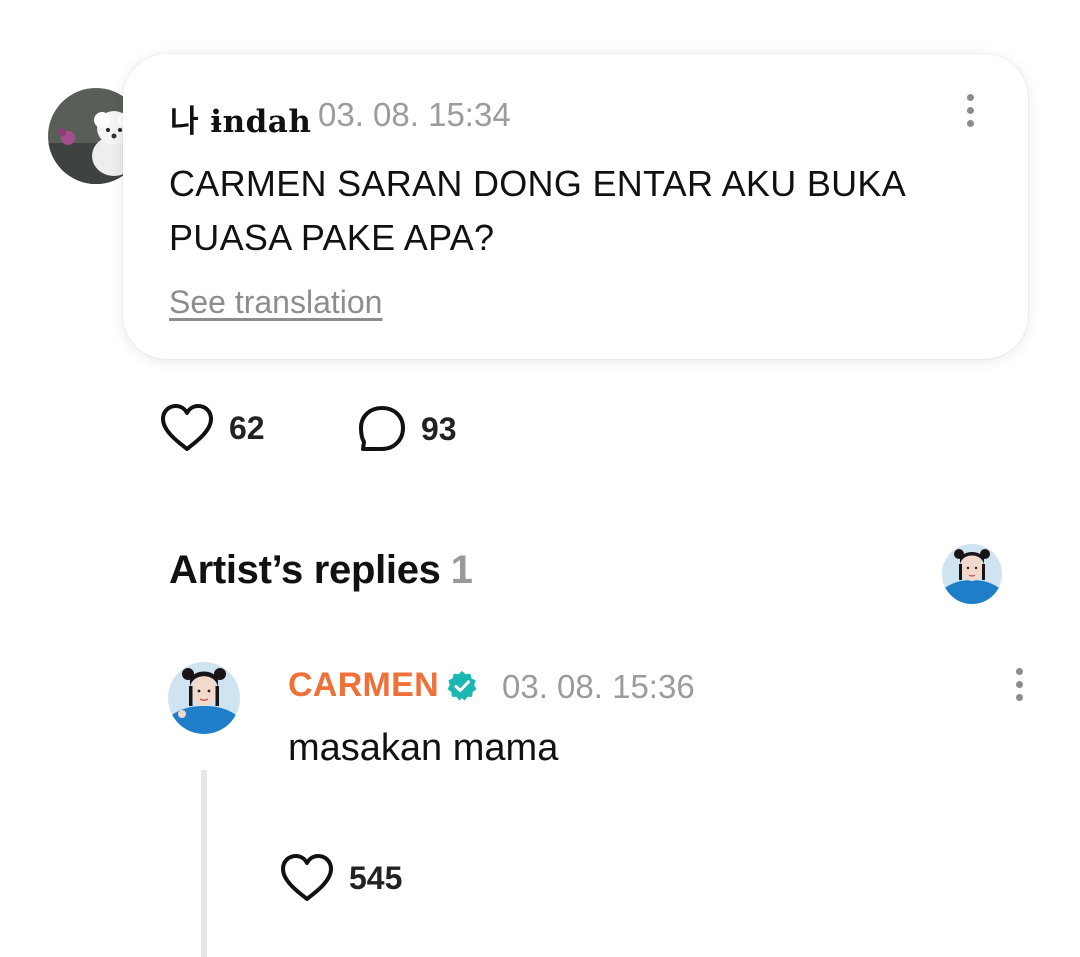  Describe the element at coordinates (376, 877) in the screenshot. I see `reply-like-count: 545` at that location.